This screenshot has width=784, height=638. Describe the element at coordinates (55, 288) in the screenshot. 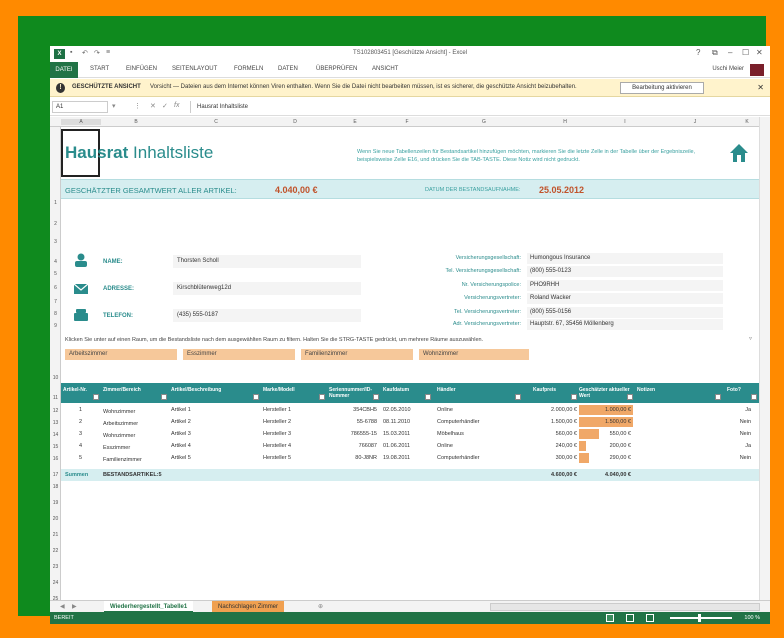

I see `row-6: 6` at that location.